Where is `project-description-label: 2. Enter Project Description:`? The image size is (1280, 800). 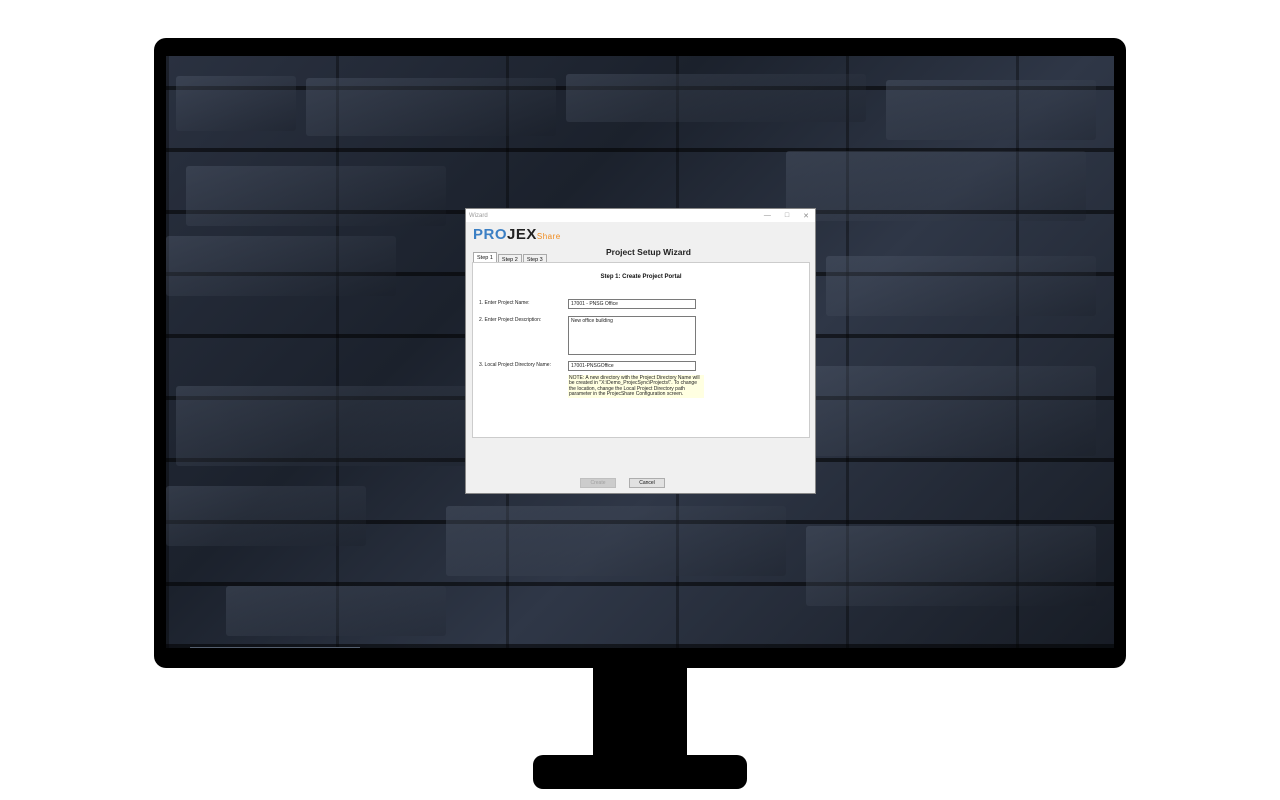 project-description-label: 2. Enter Project Description: is located at coordinates (510, 320).